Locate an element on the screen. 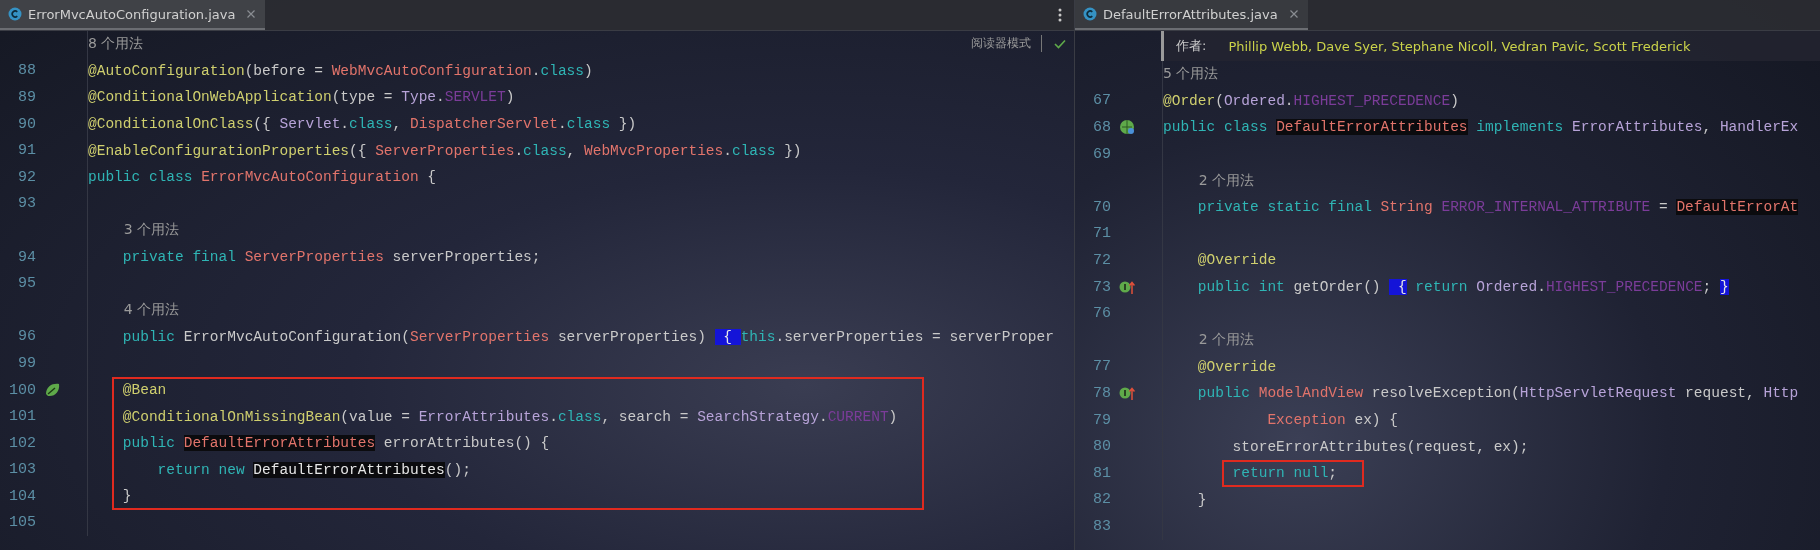 The height and width of the screenshot is (550, 1820). line-number: 69 is located at coordinates (1102, 154).